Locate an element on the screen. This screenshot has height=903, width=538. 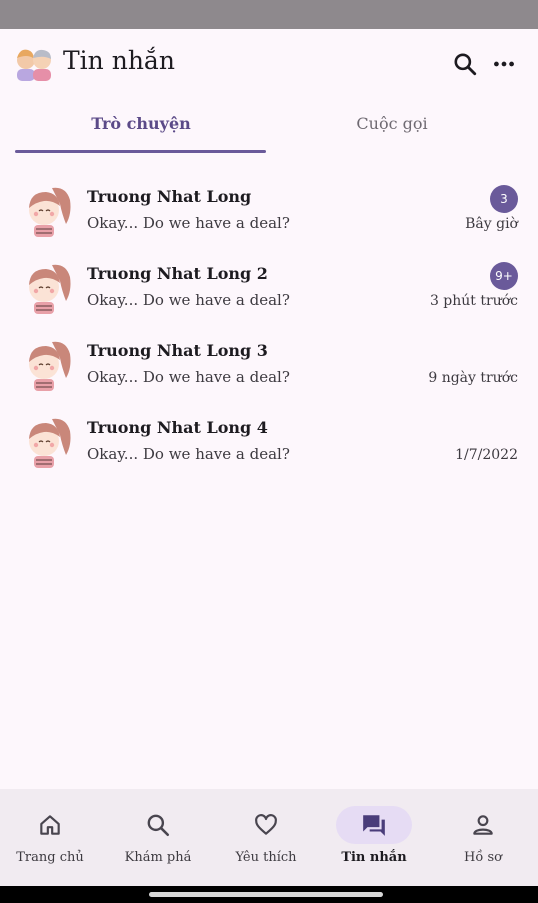
nav-messages: Tin nhắn is located at coordinates (374, 840).